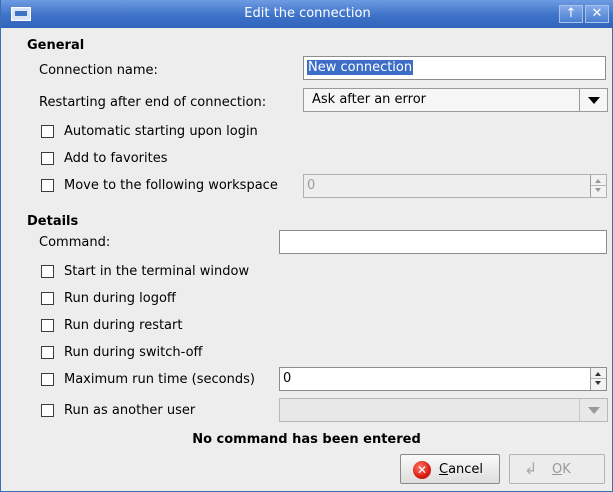 The image size is (613, 492). Describe the element at coordinates (443, 410) in the screenshot. I see `another-user-combo` at that location.